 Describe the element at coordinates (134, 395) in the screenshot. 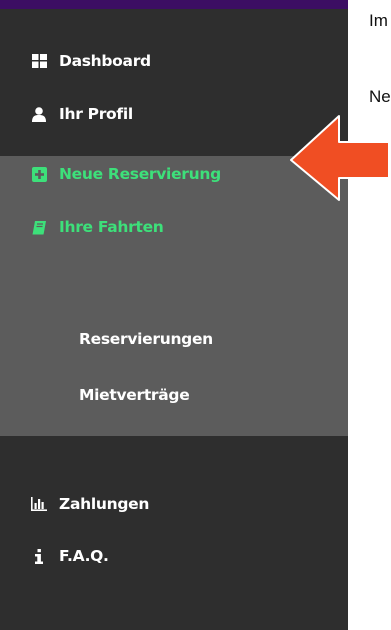

I see `sub-item-rental-contracts: Mietverträge` at that location.